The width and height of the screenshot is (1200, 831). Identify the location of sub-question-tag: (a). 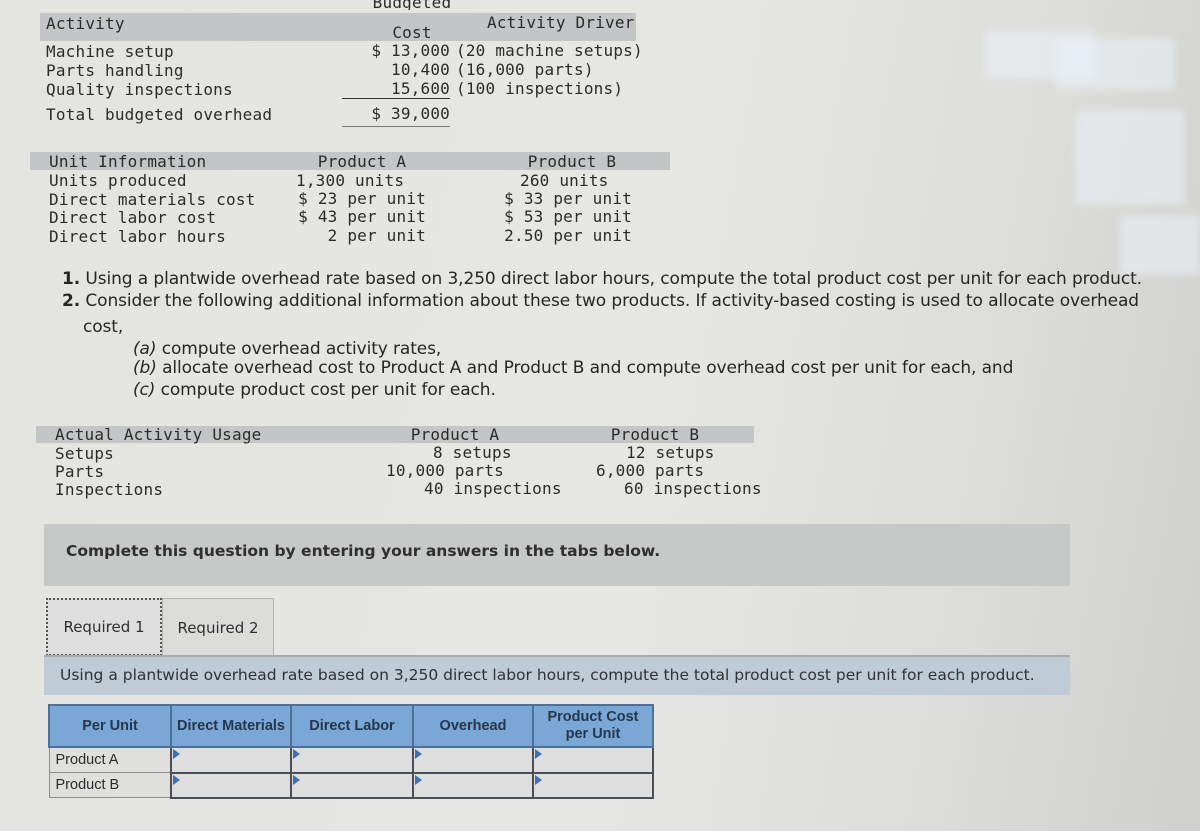
(145, 349).